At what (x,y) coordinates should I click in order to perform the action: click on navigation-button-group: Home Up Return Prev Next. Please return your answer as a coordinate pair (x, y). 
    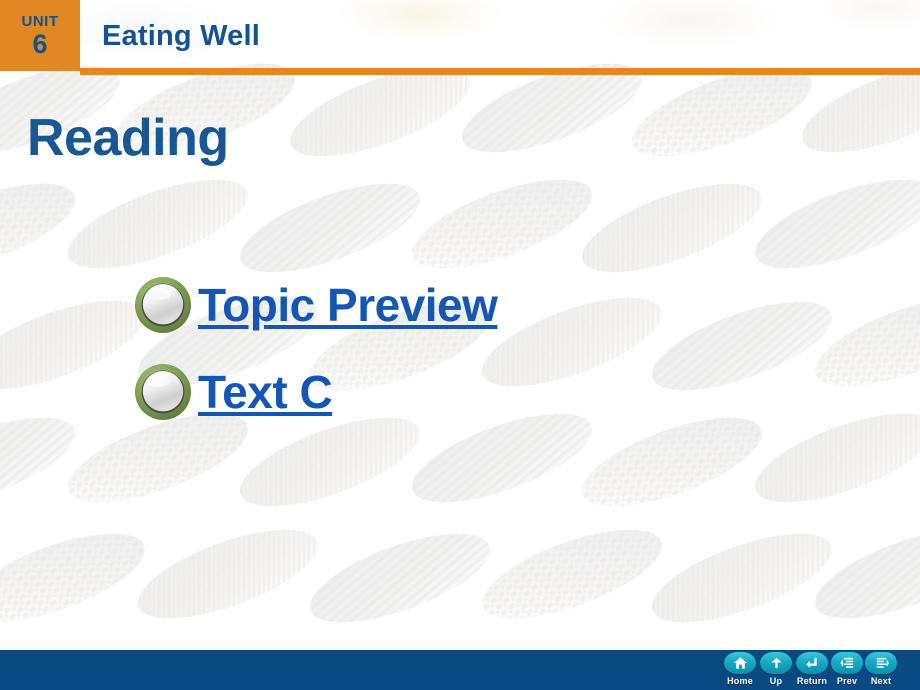
    Looking at the image, I should click on (810, 669).